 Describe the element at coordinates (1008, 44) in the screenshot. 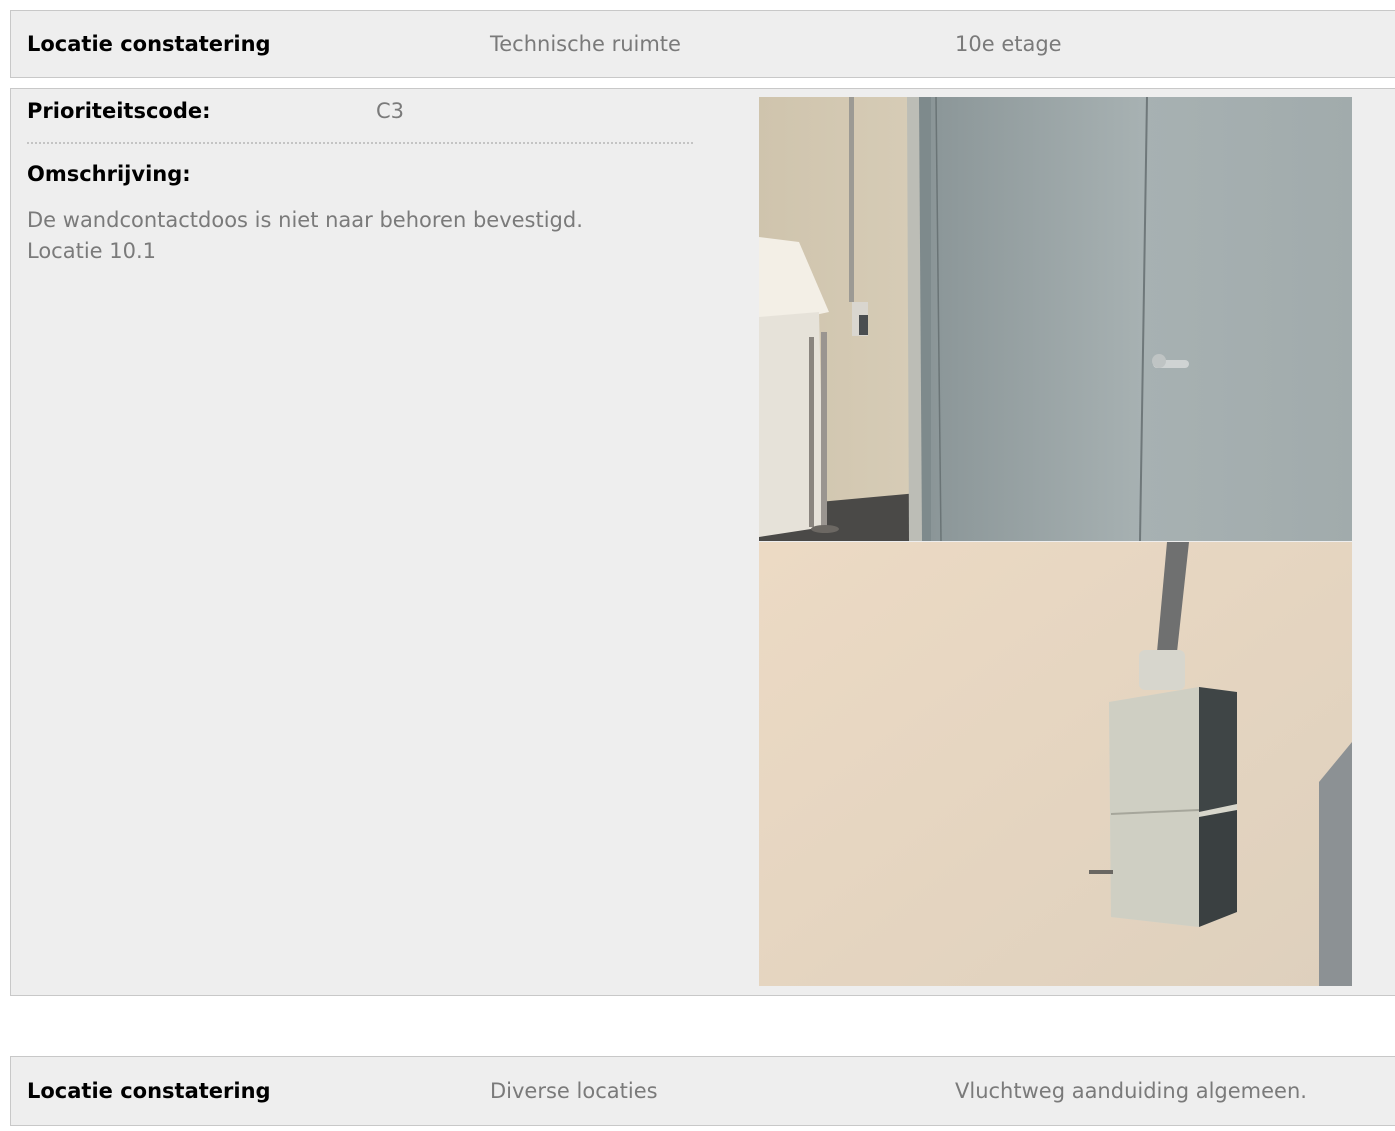

I see `location-detail: 10e etage` at that location.